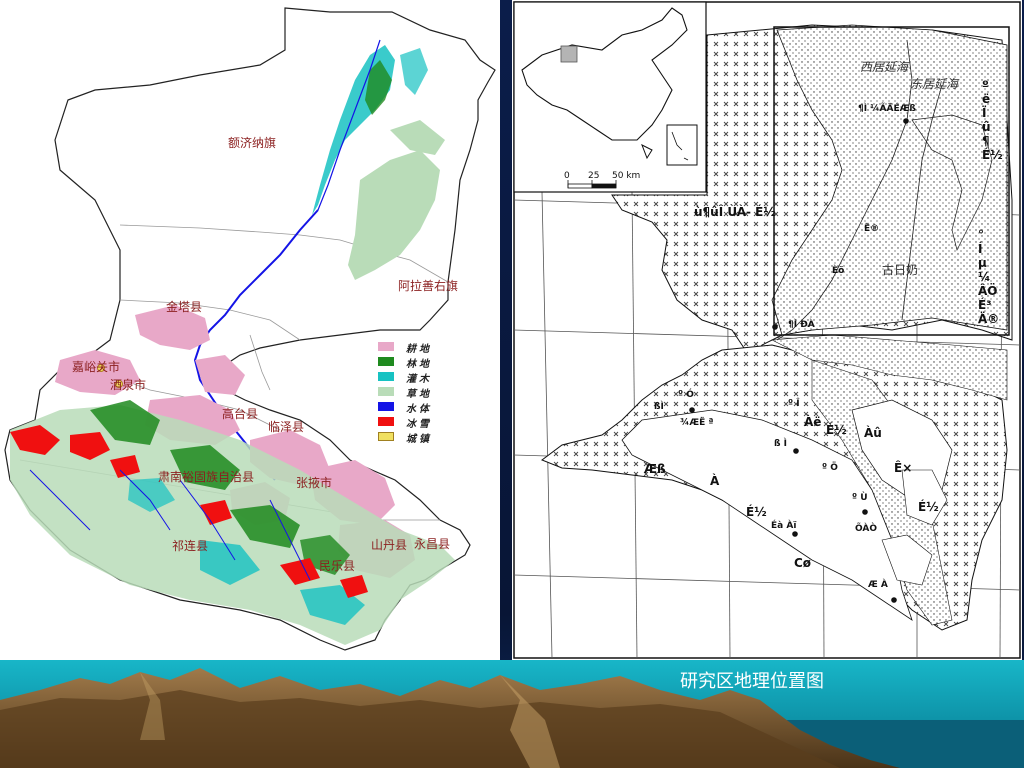  Describe the element at coordinates (997, 120) in the screenshot. I see `vertical-label-top-right: º ë Ï û ¶ É½` at that location.